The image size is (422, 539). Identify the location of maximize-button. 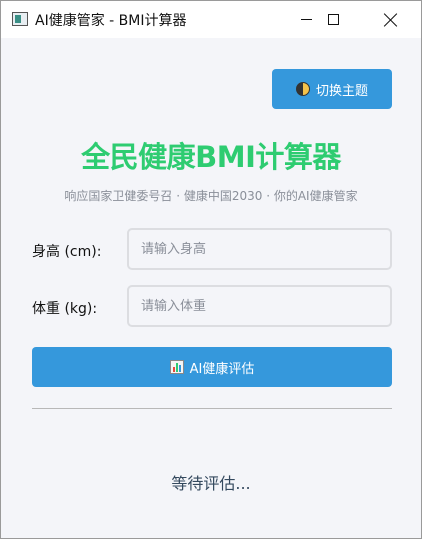
(333, 19).